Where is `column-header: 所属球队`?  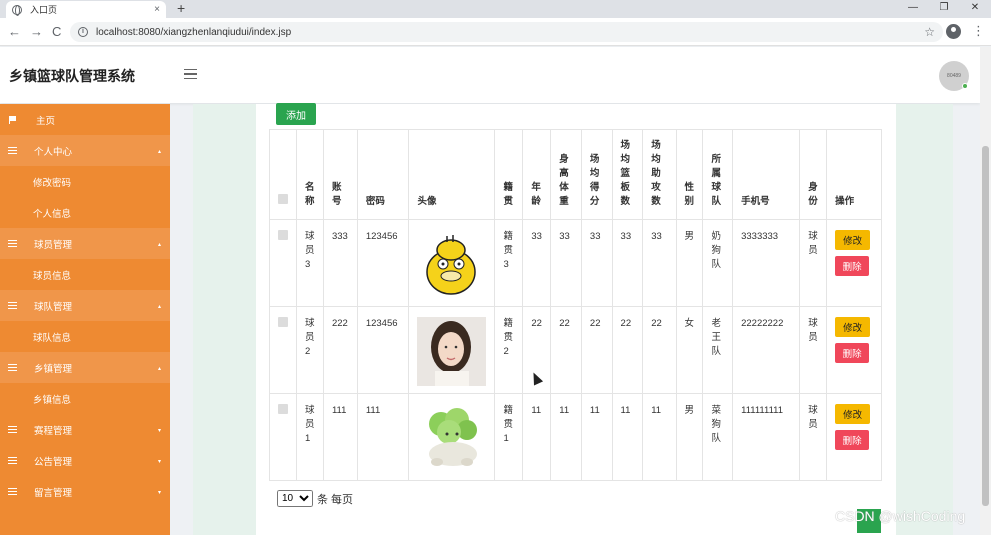
column-header: 所属球队 is located at coordinates (718, 174).